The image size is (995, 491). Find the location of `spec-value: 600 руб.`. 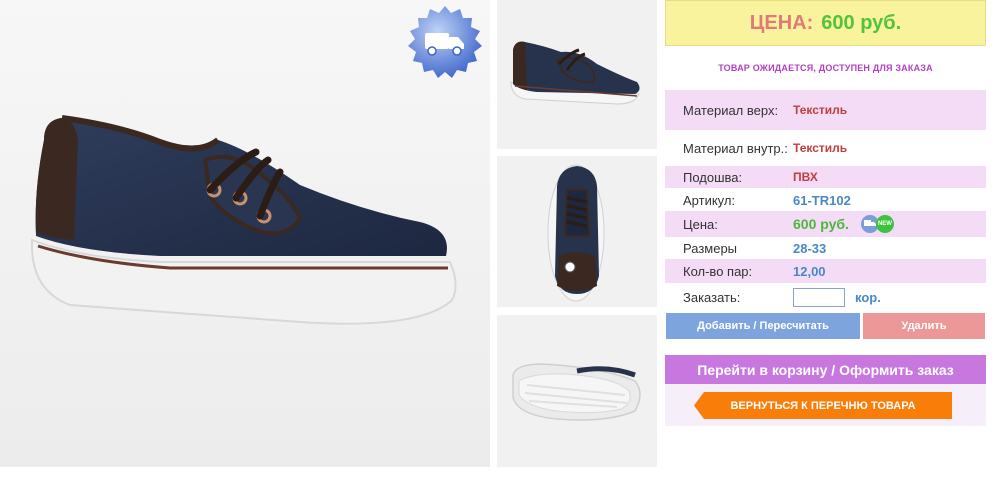

spec-value: 600 руб. is located at coordinates (821, 224).